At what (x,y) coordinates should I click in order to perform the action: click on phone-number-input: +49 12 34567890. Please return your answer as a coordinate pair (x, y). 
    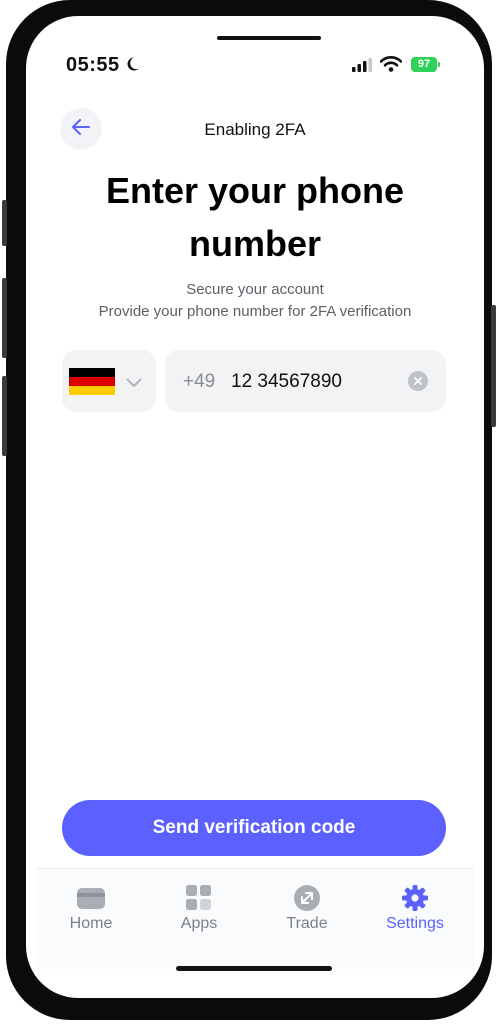
    Looking at the image, I should click on (305, 381).